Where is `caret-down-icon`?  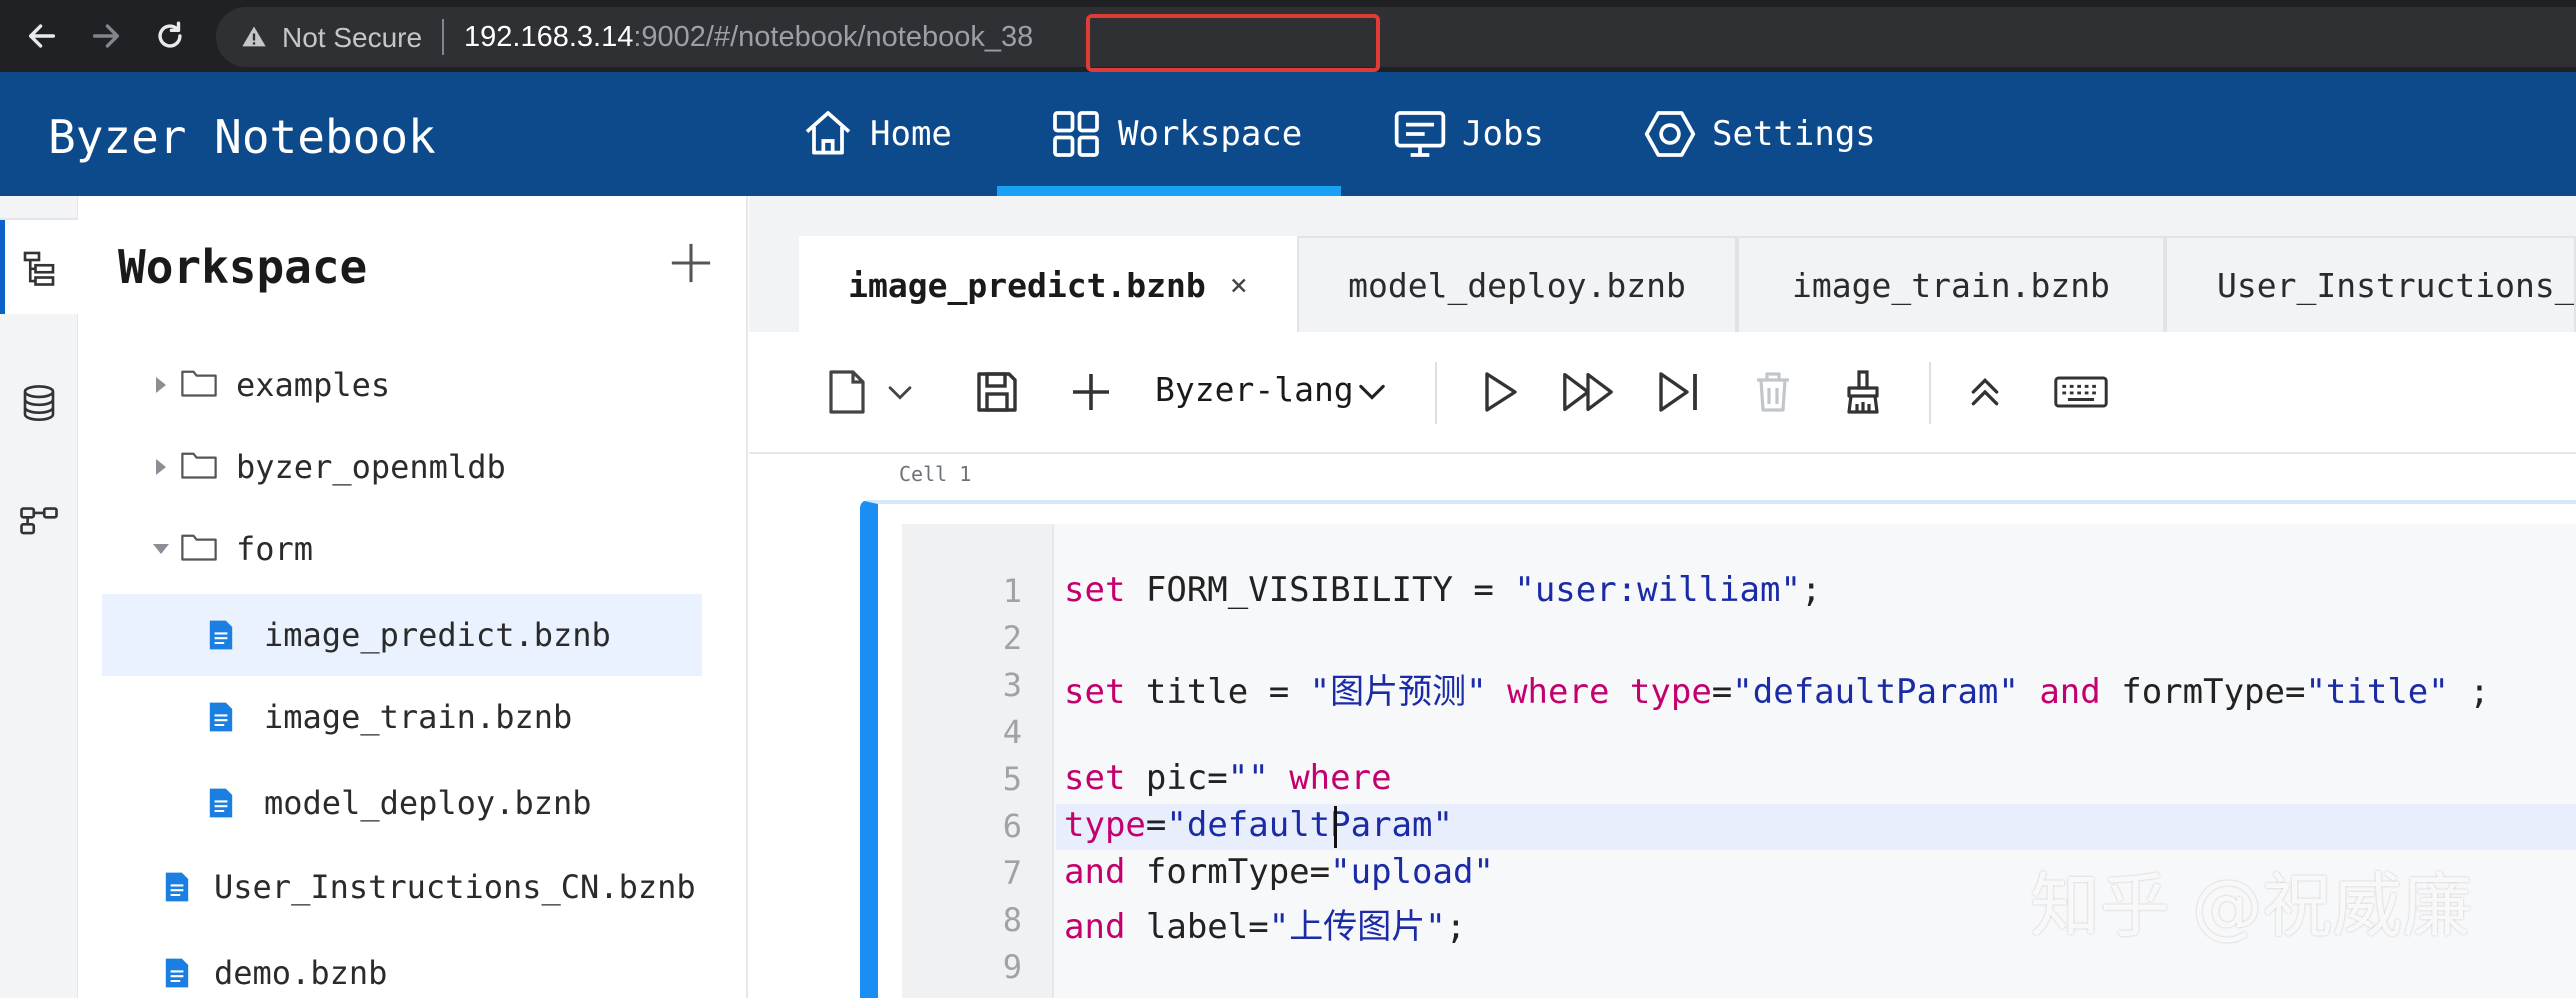
caret-down-icon is located at coordinates (161, 549).